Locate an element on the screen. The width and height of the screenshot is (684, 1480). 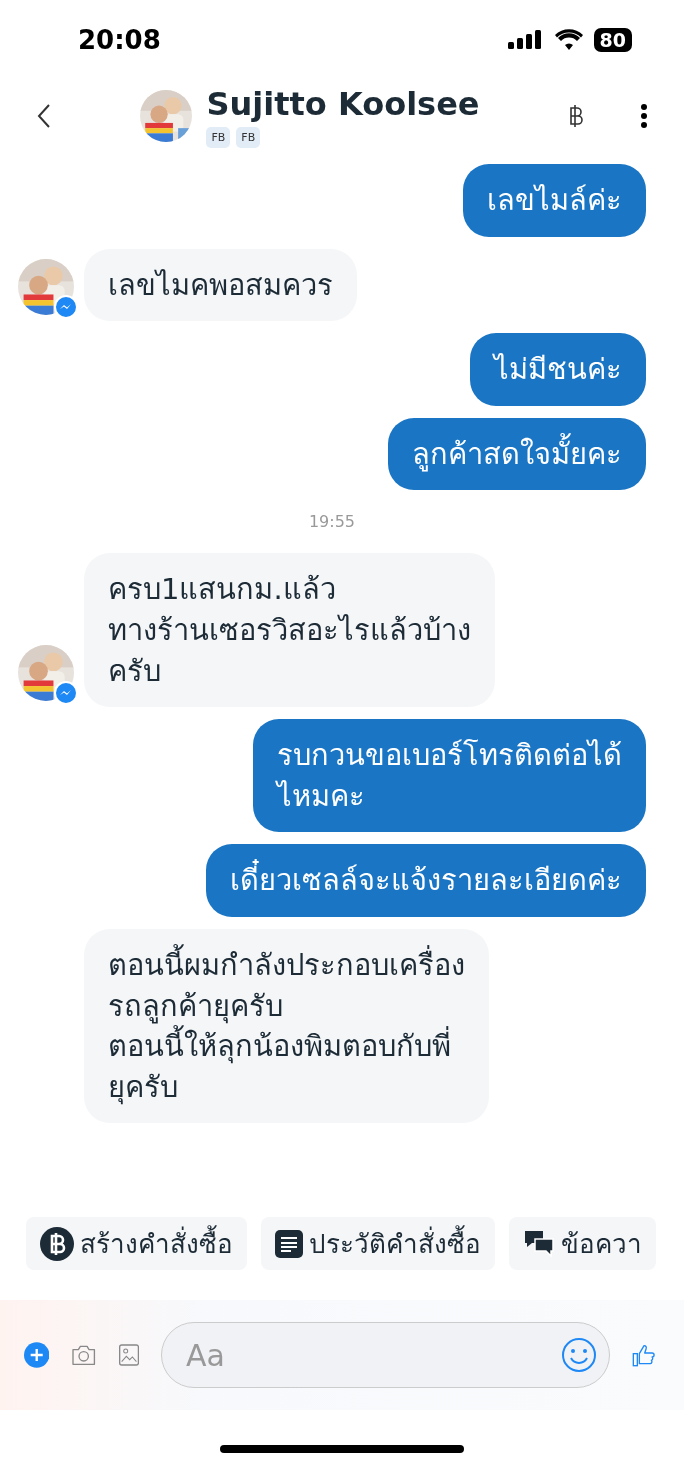
wifi-icon is located at coordinates (568, 40).